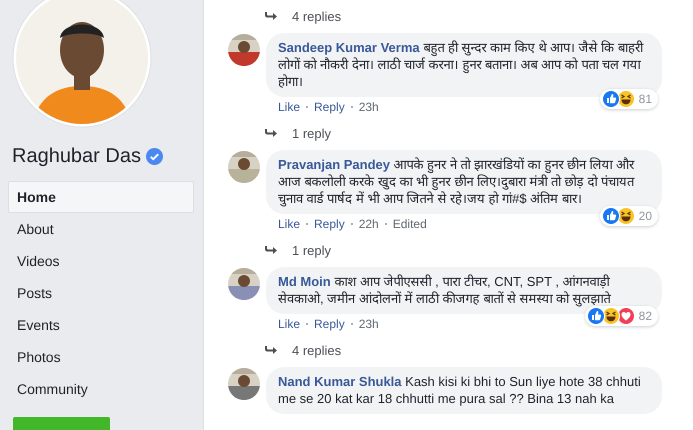 Image resolution: width=693 pixels, height=430 pixels. What do you see at coordinates (101, 261) in the screenshot?
I see `nav-item: Videos` at bounding box center [101, 261].